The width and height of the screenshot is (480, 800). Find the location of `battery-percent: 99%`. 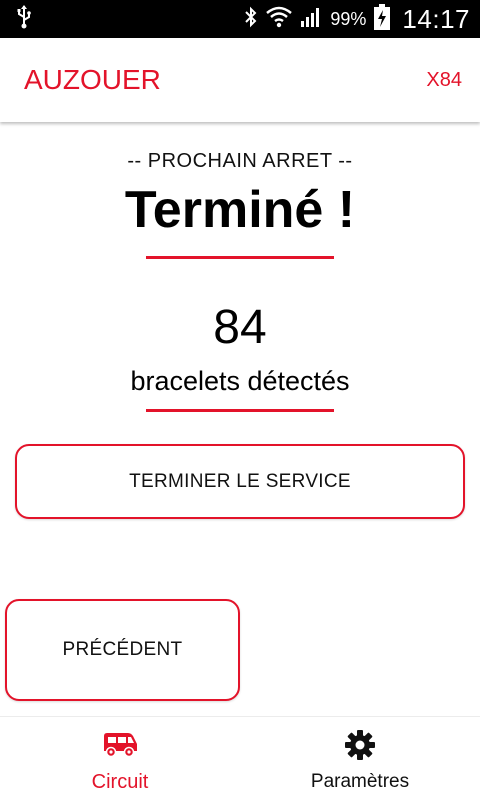

battery-percent: 99% is located at coordinates (348, 18).